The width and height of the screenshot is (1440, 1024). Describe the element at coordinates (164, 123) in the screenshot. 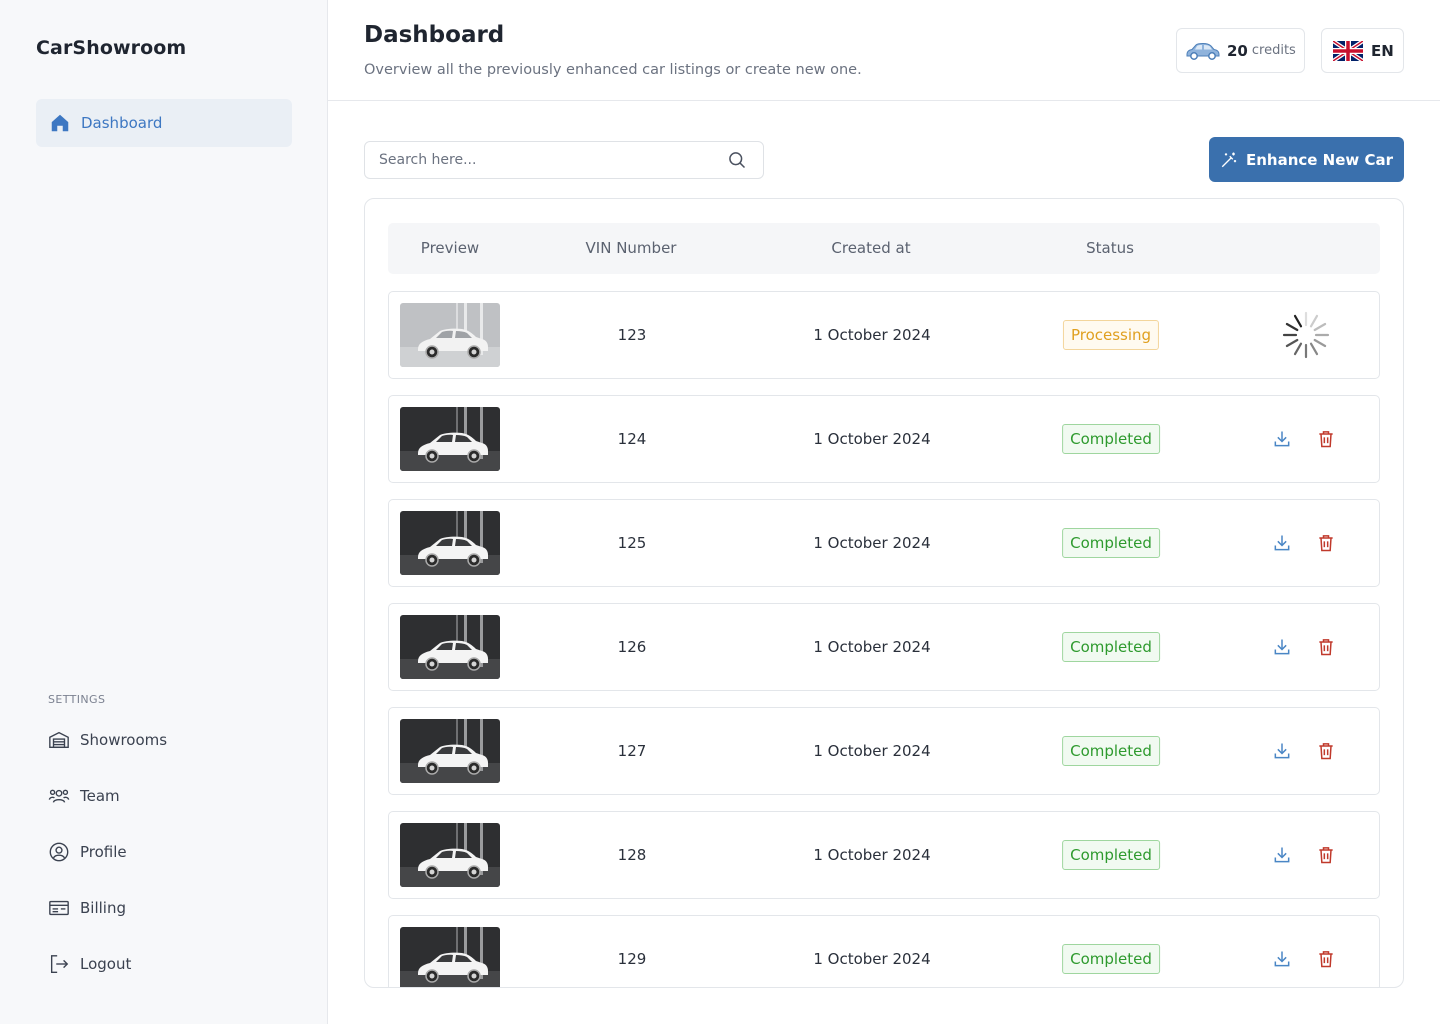

I see `sidebar-item-dashboard: Dashboard` at that location.